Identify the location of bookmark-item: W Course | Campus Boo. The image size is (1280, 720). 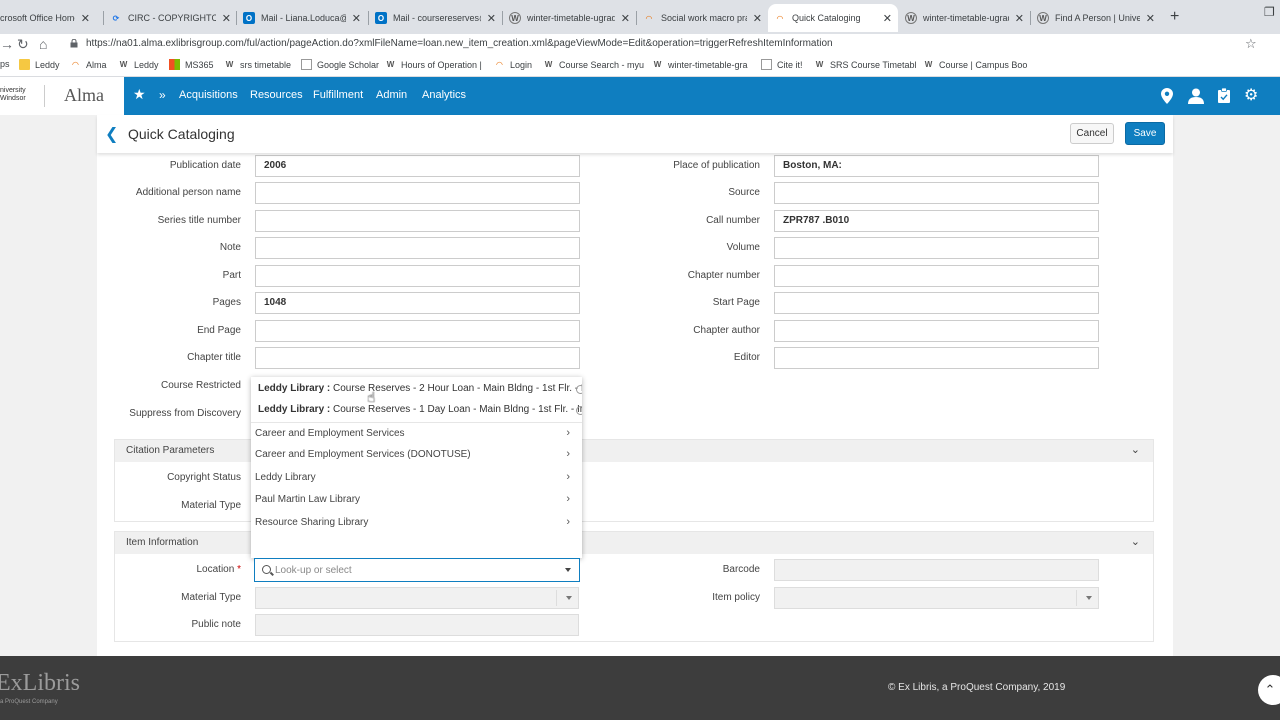
(975, 64).